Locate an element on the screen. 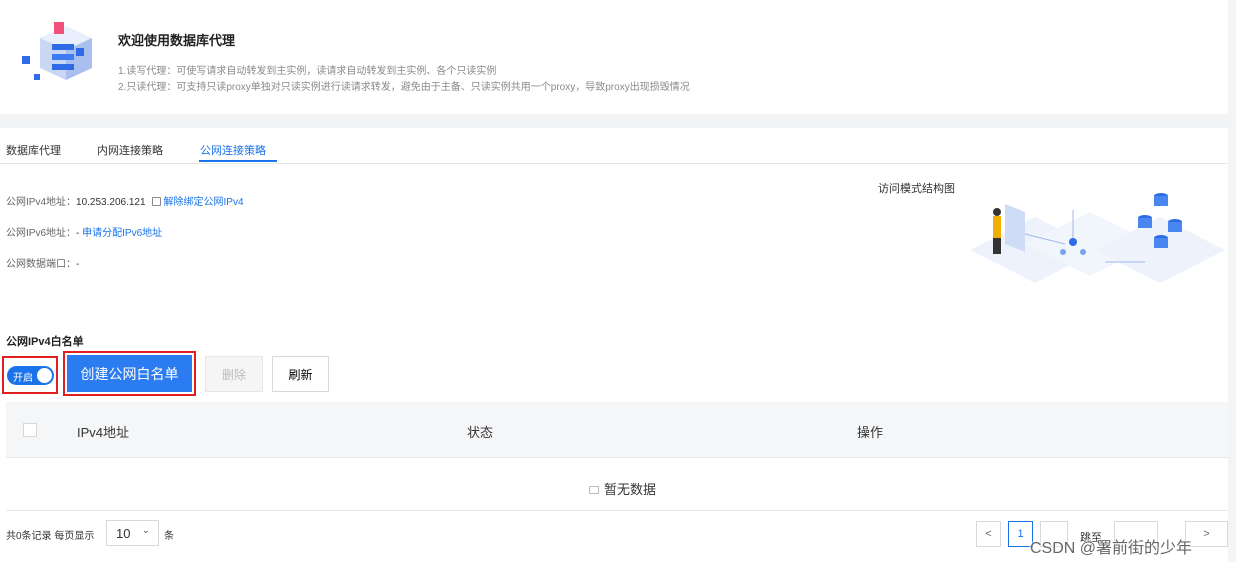 This screenshot has width=1236, height=562. ipv6-address-row: 公网IPv6地址：- 申请分配IPv6地址 is located at coordinates (84, 231).